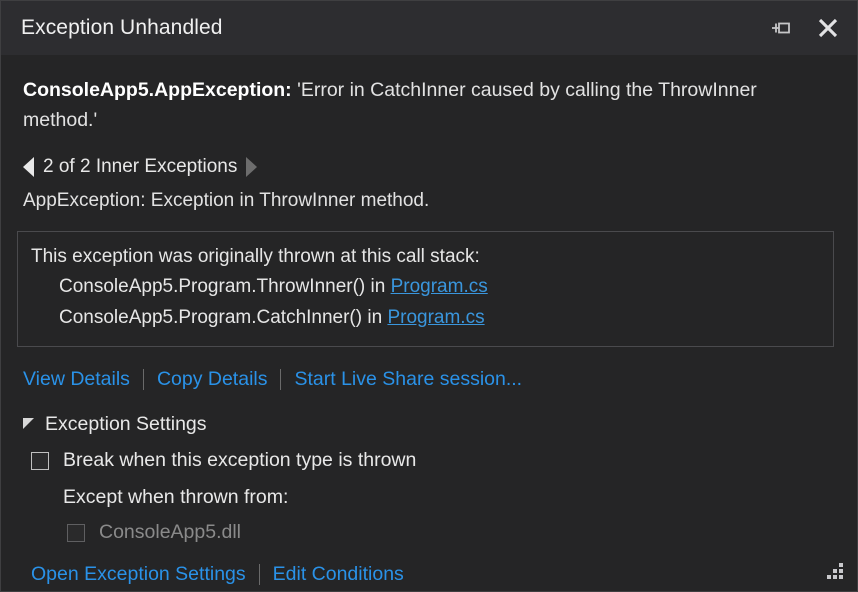 The width and height of the screenshot is (858, 592). I want to click on copy-details-link: Copy Details, so click(212, 379).